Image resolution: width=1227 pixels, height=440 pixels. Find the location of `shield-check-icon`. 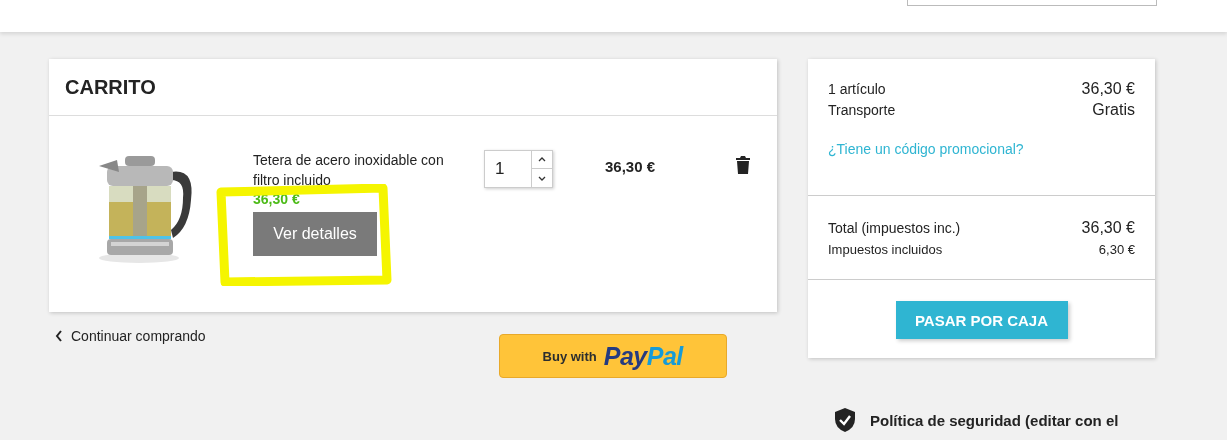

shield-check-icon is located at coordinates (845, 420).